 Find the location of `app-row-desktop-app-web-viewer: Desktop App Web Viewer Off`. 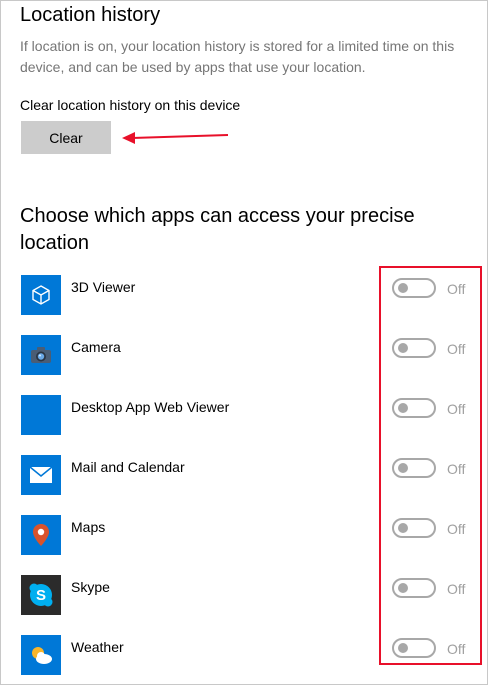

app-row-desktop-app-web-viewer: Desktop App Web Viewer Off is located at coordinates (244, 425).